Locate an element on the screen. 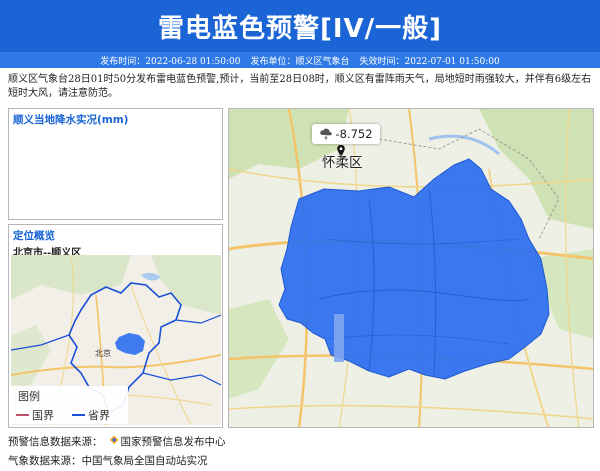 This screenshot has width=600, height=471. rainfall-panel-title: 顺义当地降水实况(mm) is located at coordinates (71, 120).